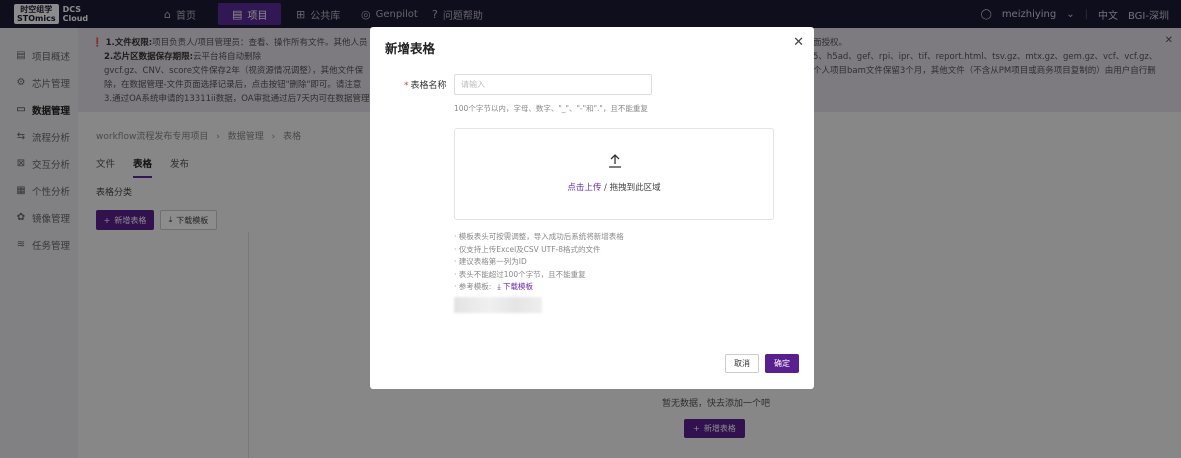  I want to click on upload-dropzone: 点击上传 / 拖拽到此区域, so click(614, 174).